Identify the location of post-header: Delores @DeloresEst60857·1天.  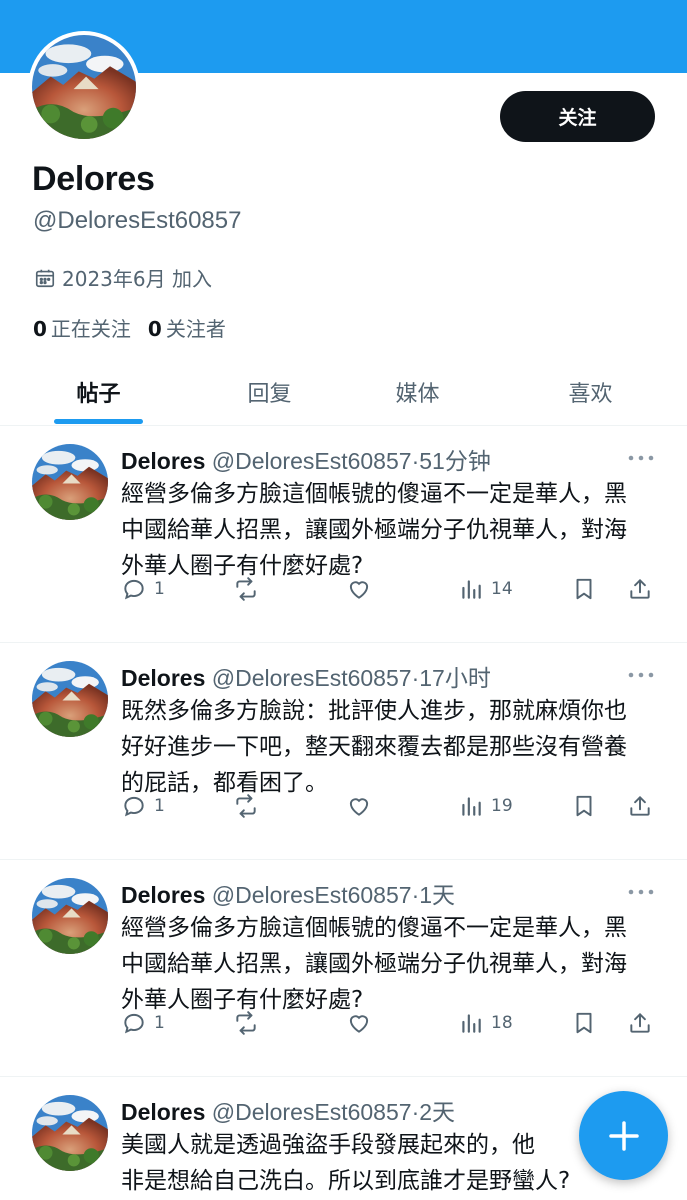
(288, 895).